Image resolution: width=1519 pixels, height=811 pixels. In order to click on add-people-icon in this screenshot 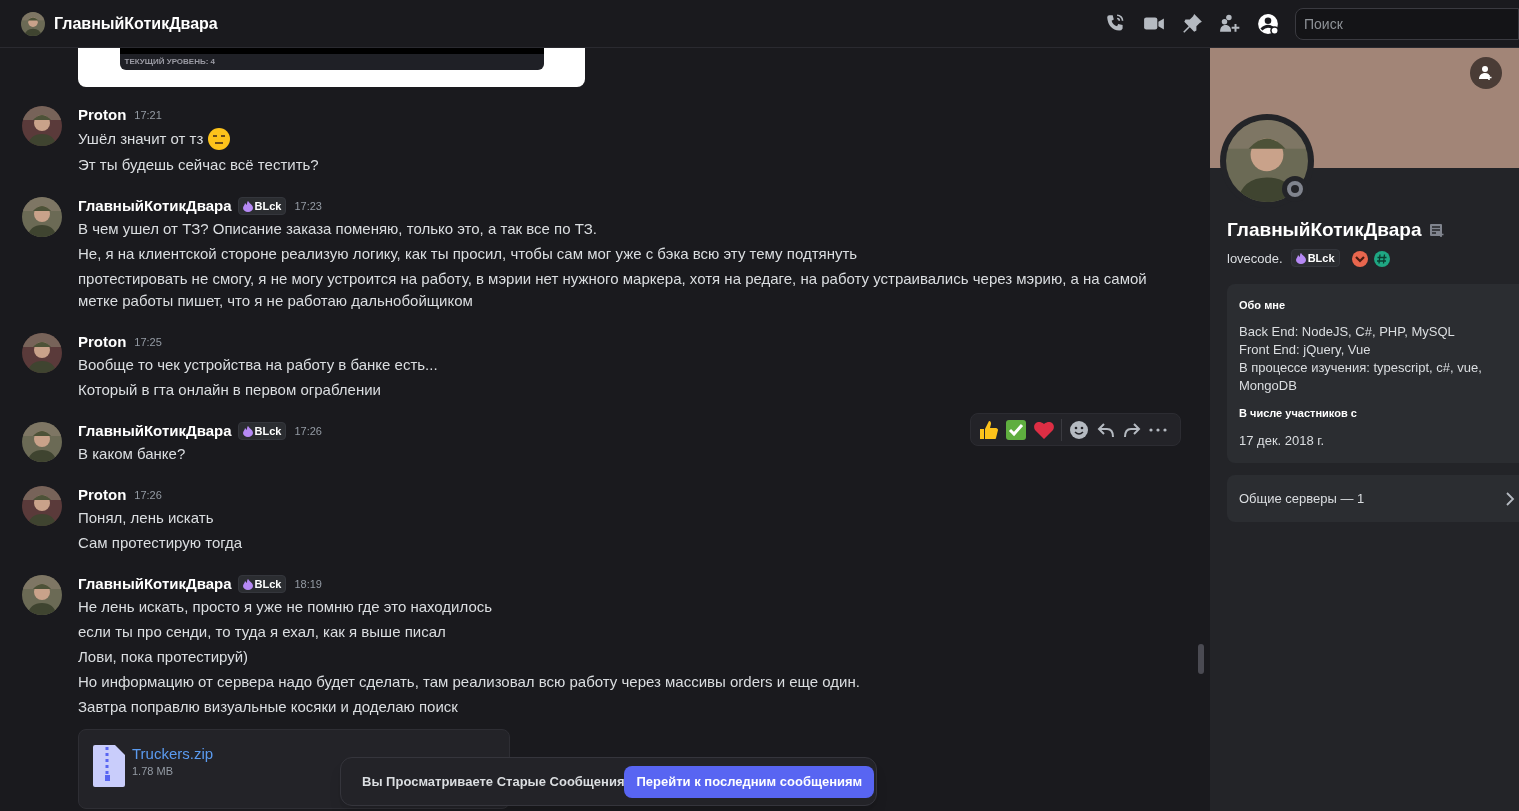, I will do `click(1230, 23)`.